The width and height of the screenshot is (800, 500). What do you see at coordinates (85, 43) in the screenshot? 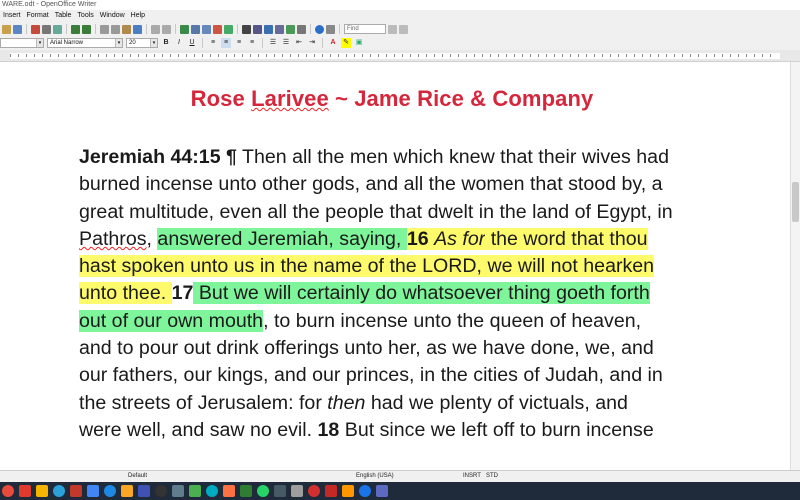
I see `font-name-select: Arial Narrow ▾` at bounding box center [85, 43].